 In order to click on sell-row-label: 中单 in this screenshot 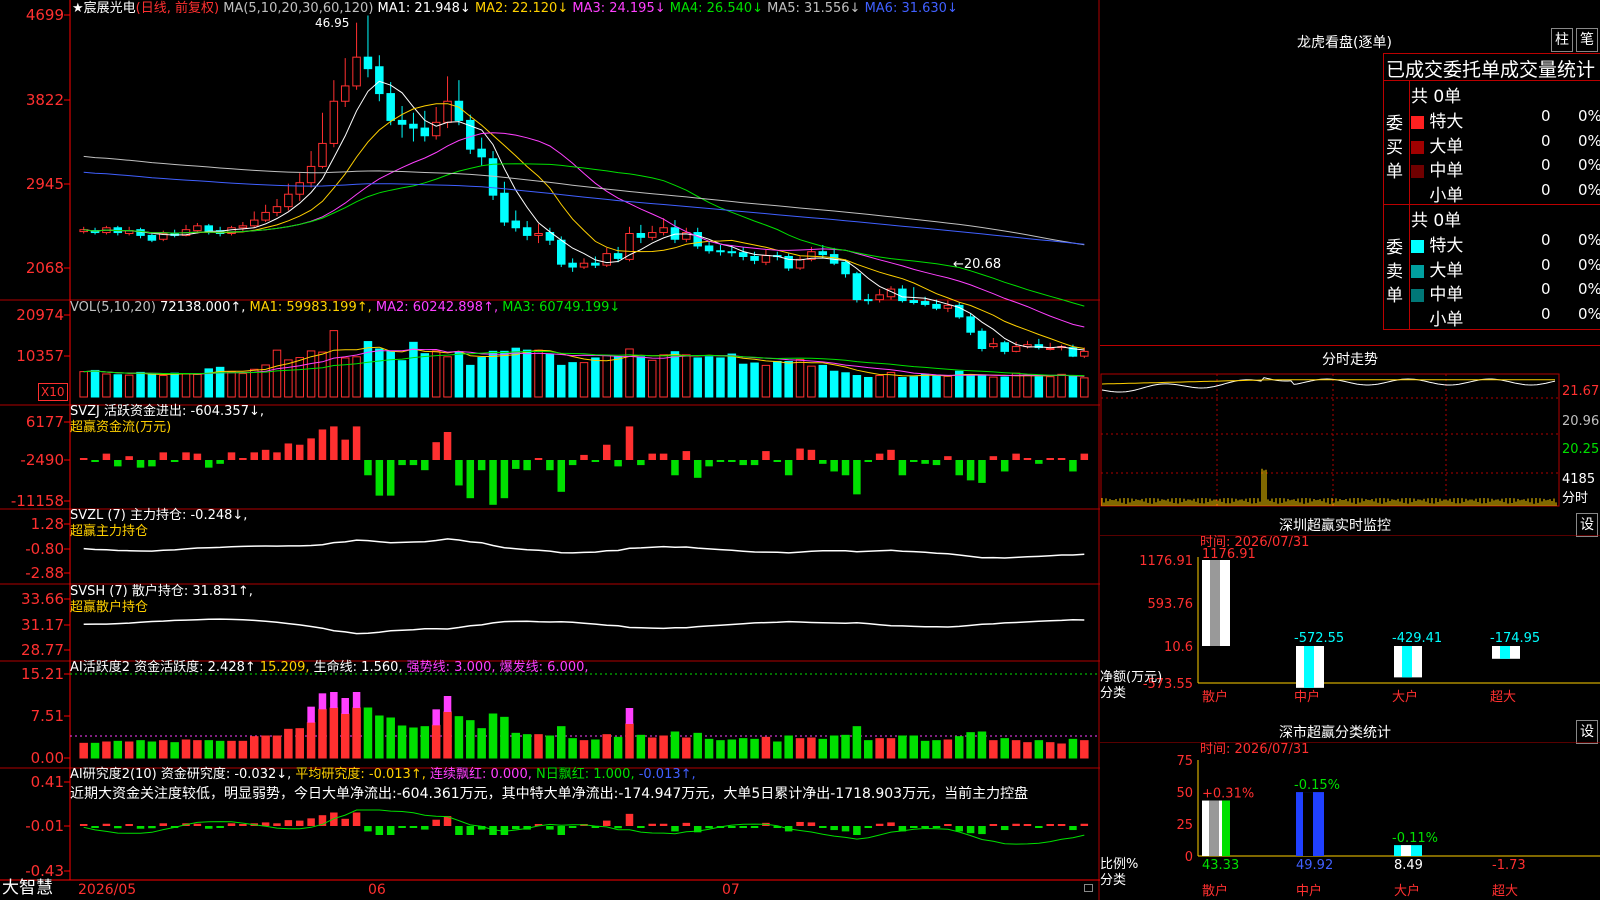, I will do `click(1444, 295)`.